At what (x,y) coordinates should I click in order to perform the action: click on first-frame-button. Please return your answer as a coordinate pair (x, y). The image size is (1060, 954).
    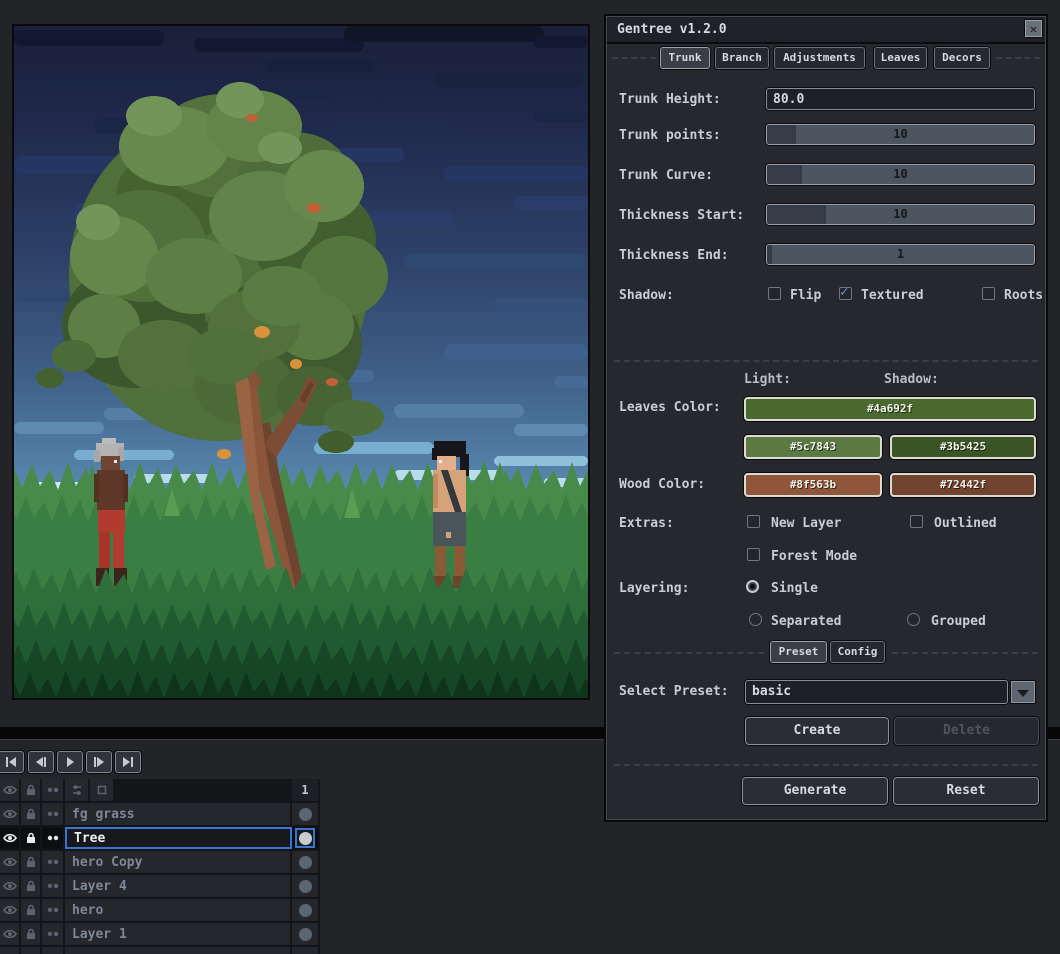
    Looking at the image, I should click on (12, 762).